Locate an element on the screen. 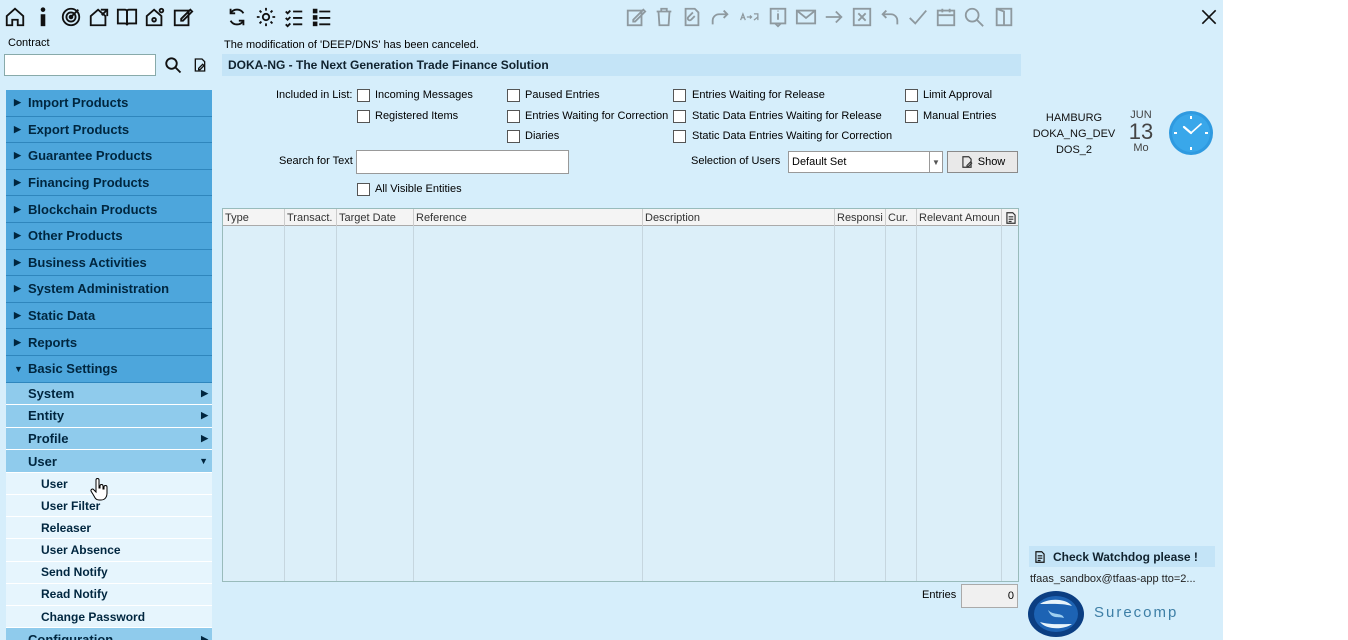  nav-reports: ▶ Reports is located at coordinates (109, 342).